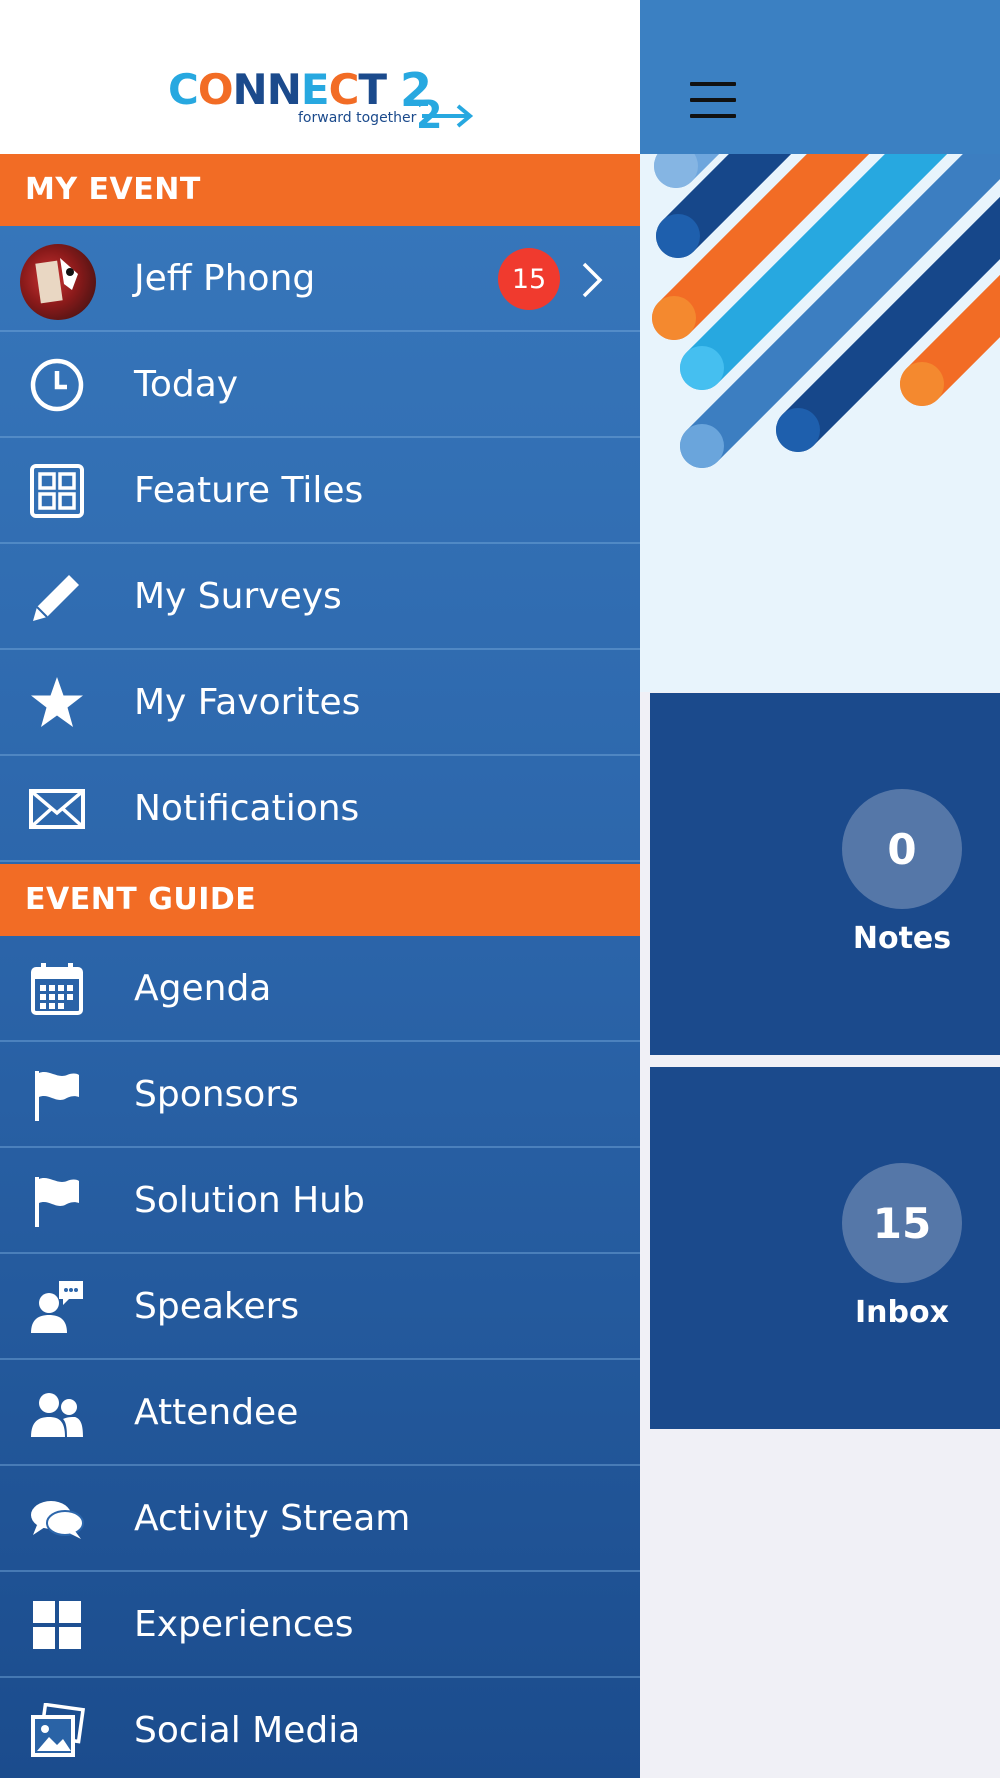 Image resolution: width=1000 pixels, height=1778 pixels. I want to click on menu-item-experiences: Experiences, so click(320, 1625).